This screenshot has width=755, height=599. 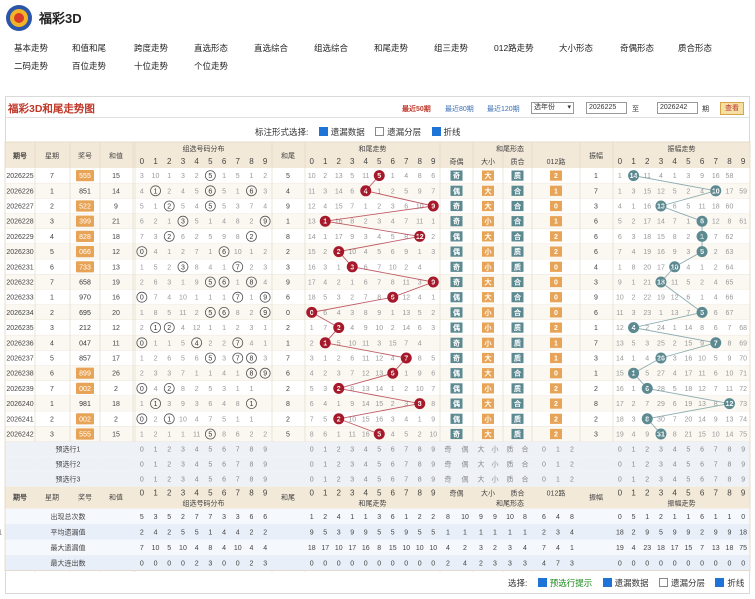 What do you see at coordinates (730, 267) in the screenshot?
I see `zf-miss: 64` at bounding box center [730, 267].